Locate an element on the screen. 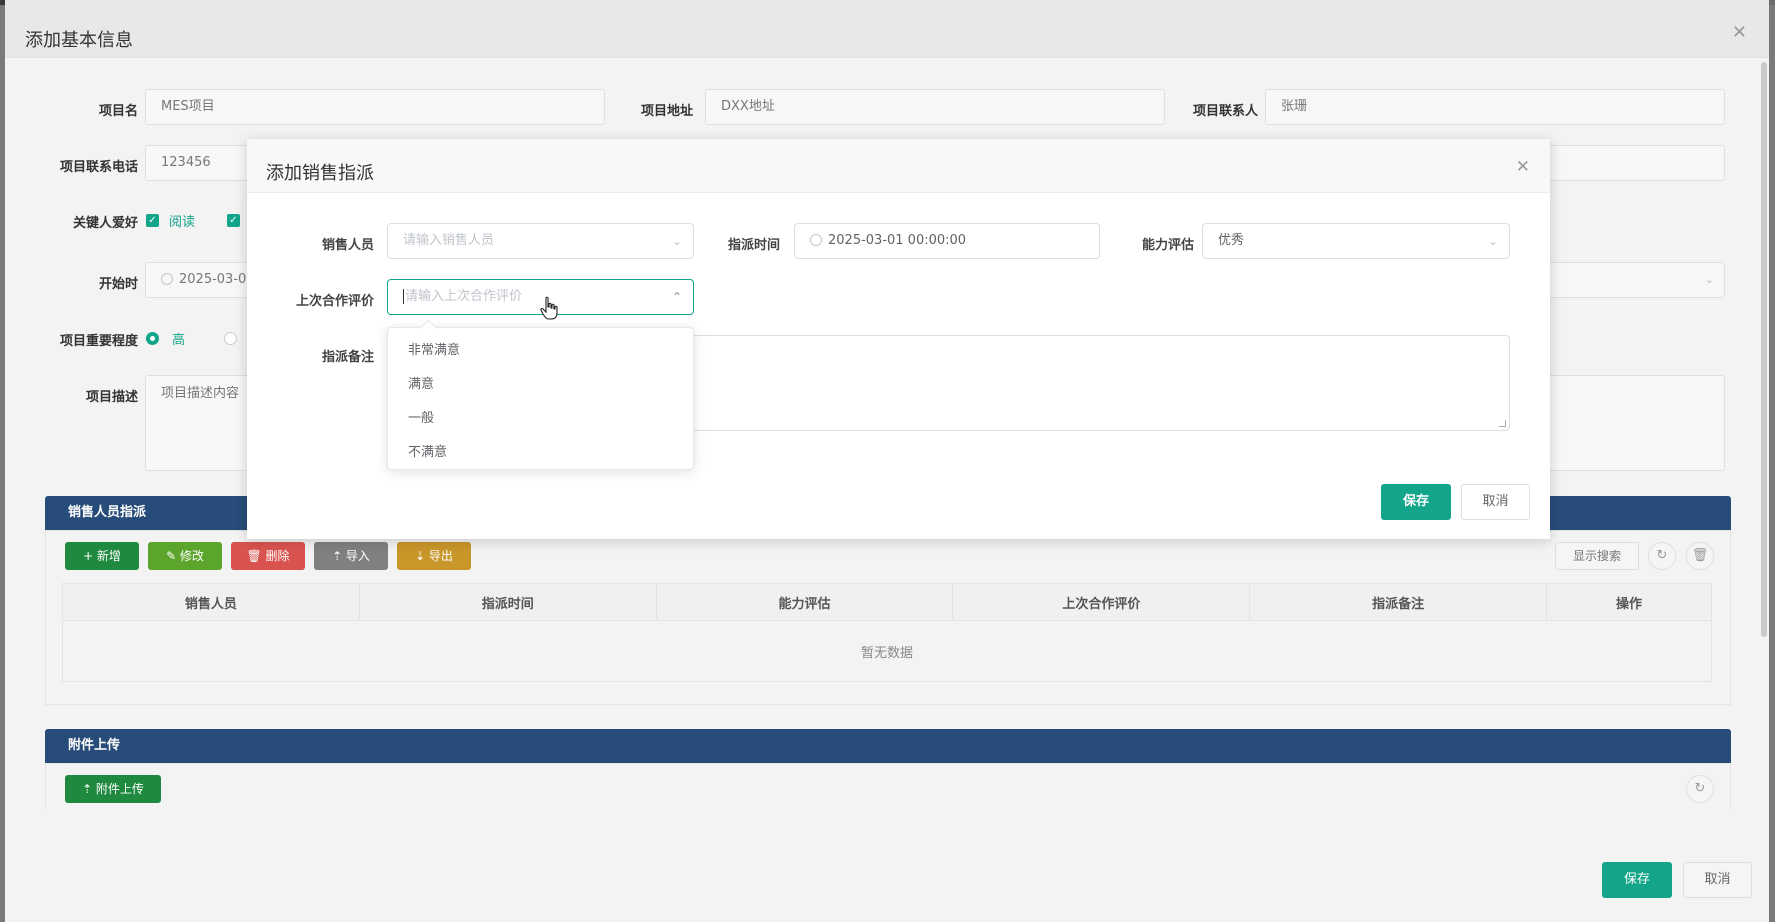 The image size is (1775, 922). edit-button: ✎ 修改 is located at coordinates (185, 556).